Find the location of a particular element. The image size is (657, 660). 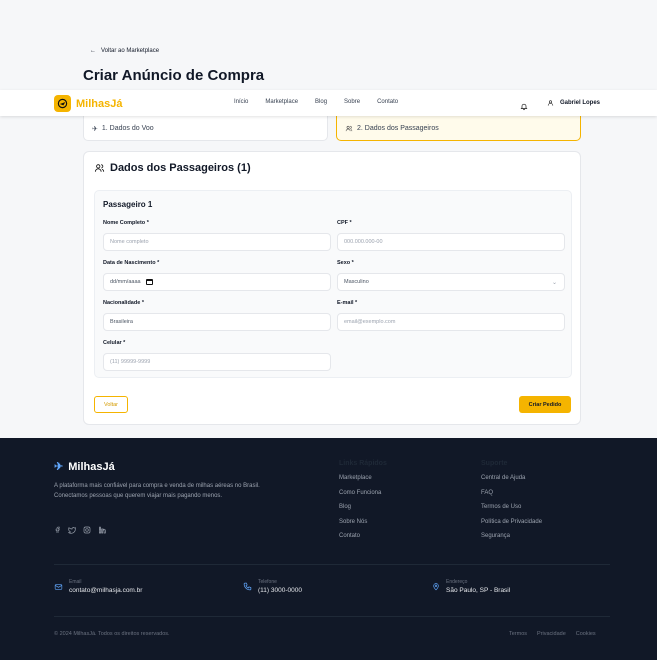

facebook-icon is located at coordinates (57, 530).